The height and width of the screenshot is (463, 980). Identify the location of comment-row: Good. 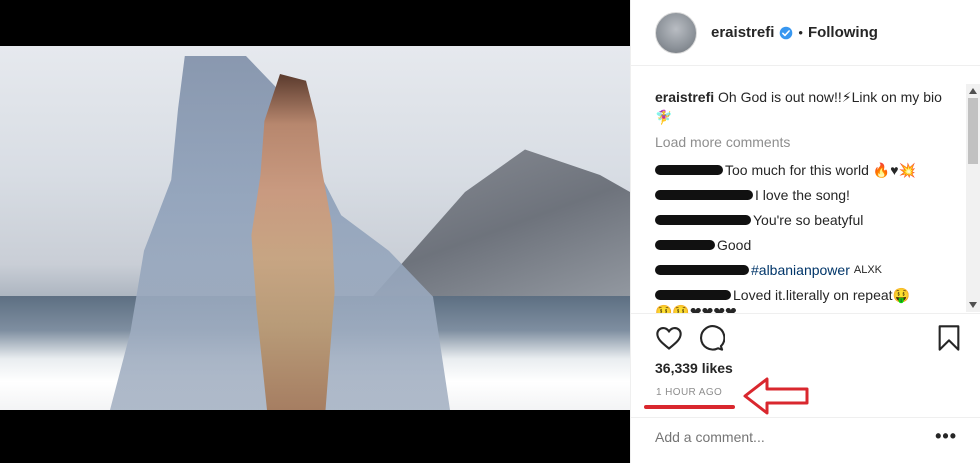
(703, 245).